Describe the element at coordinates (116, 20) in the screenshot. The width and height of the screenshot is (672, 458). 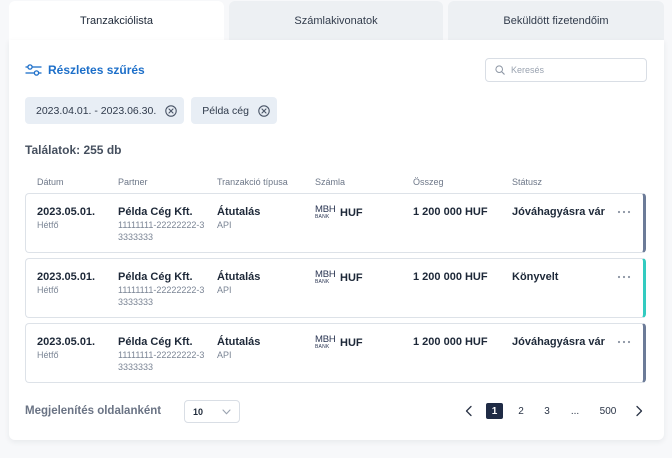
I see `tab-transaction-list: Tranzakciólista` at that location.